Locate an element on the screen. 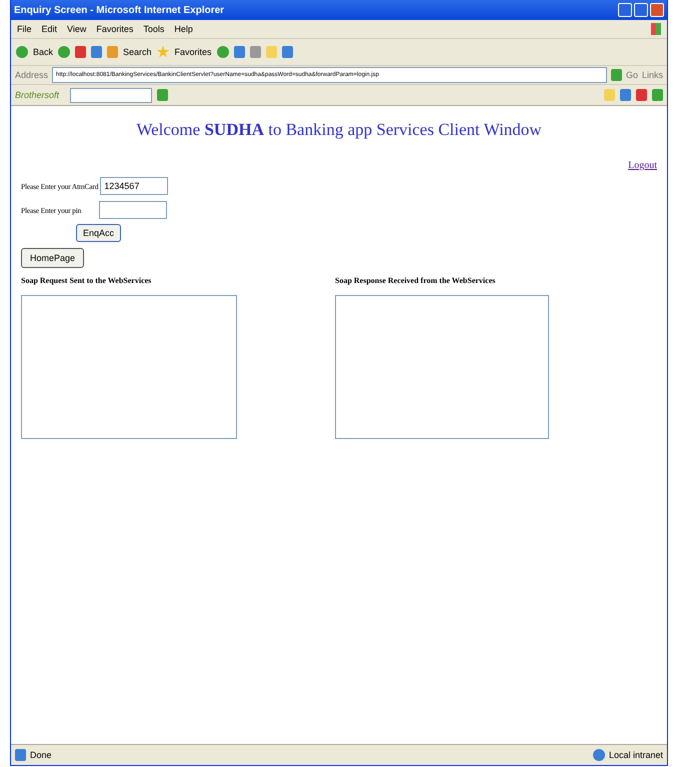  home-page-button: HomePage is located at coordinates (52, 258).